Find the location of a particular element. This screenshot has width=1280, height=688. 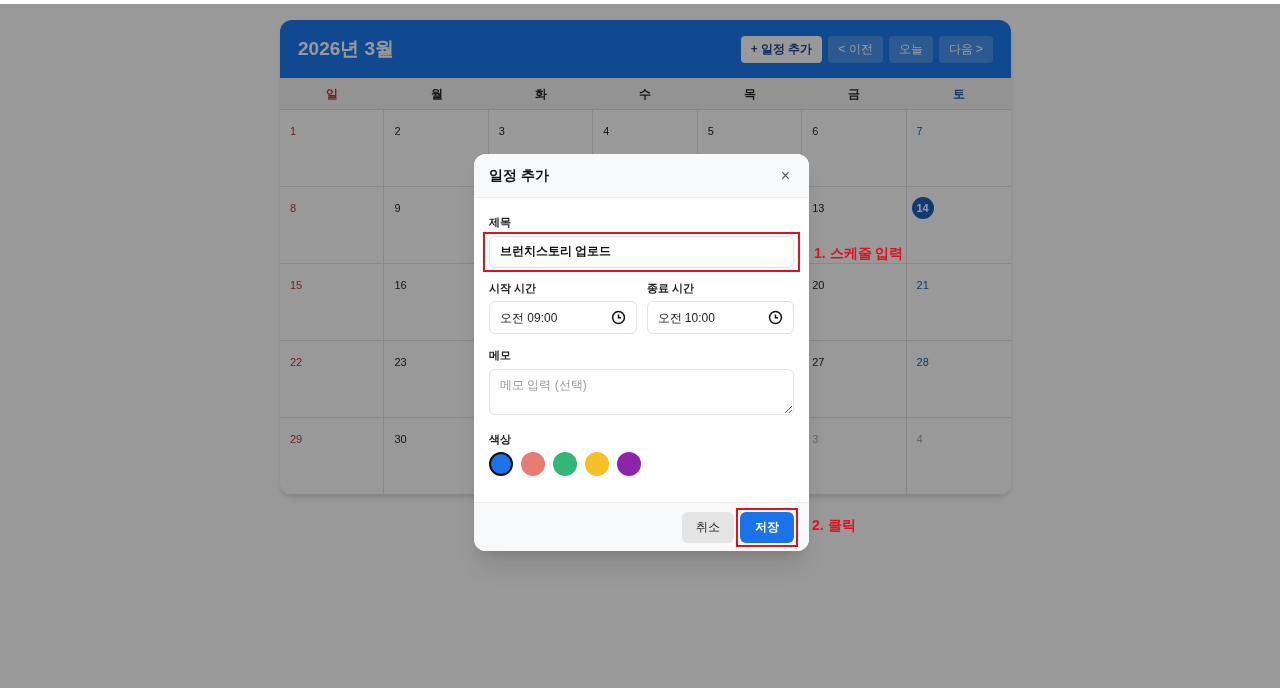

day-number: 13 is located at coordinates (818, 208).